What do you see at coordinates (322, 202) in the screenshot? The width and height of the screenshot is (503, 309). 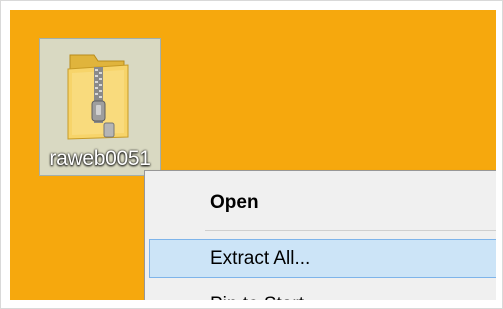 I see `menu-item-open: Open` at bounding box center [322, 202].